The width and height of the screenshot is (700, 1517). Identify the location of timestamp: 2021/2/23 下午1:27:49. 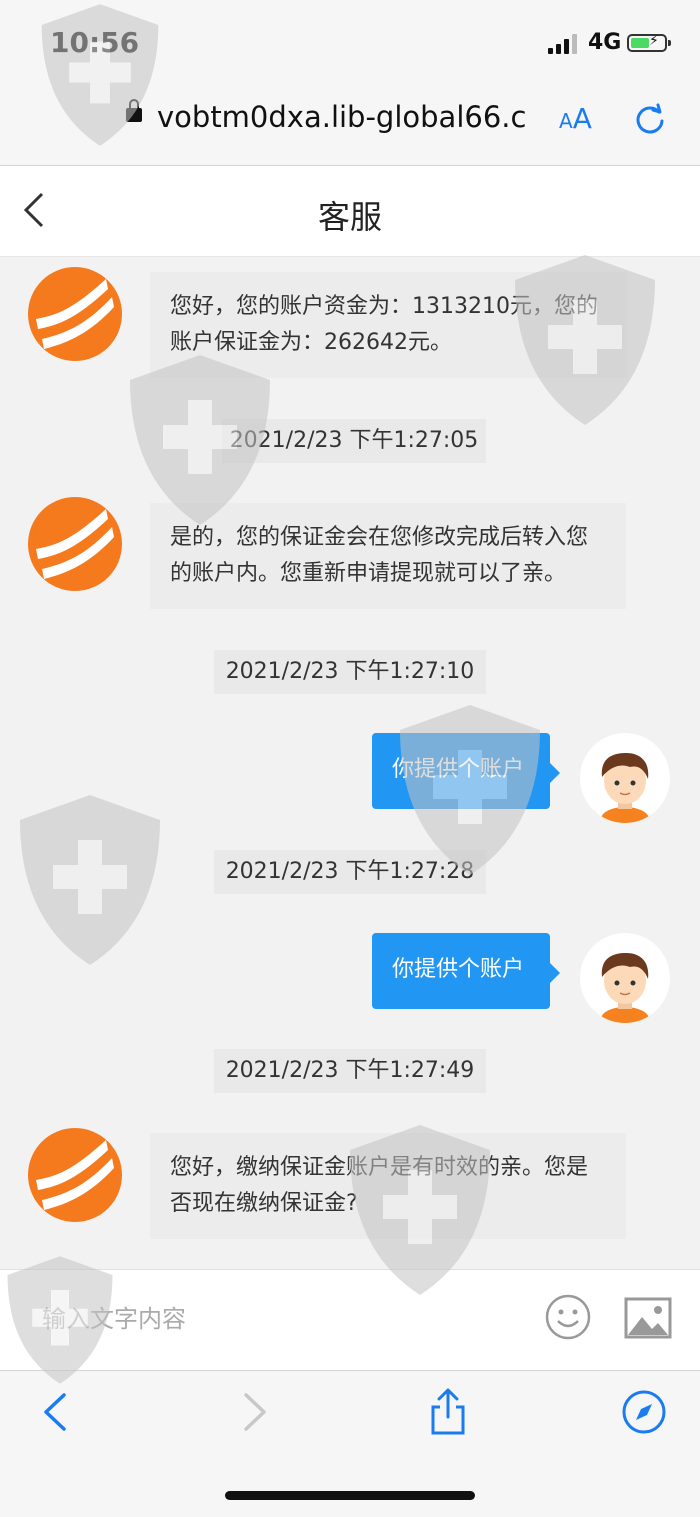
(350, 1071).